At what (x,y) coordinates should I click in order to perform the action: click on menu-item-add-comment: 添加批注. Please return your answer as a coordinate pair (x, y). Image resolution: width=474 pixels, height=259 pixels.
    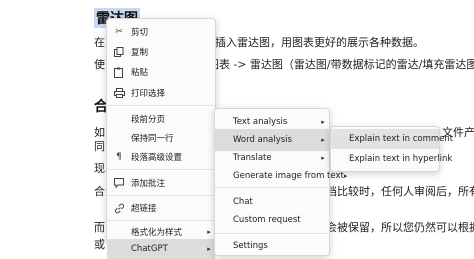
    Looking at the image, I should click on (161, 183).